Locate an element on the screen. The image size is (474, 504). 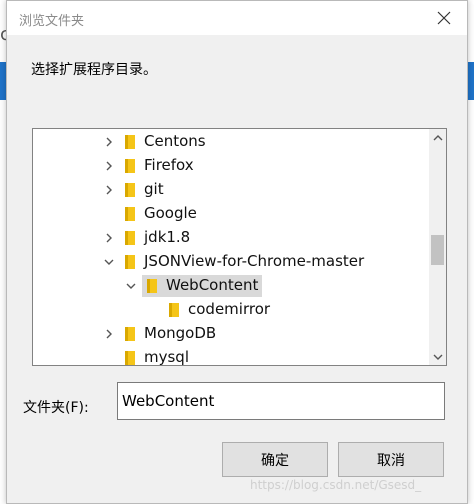
close-button is located at coordinates (444, 18).